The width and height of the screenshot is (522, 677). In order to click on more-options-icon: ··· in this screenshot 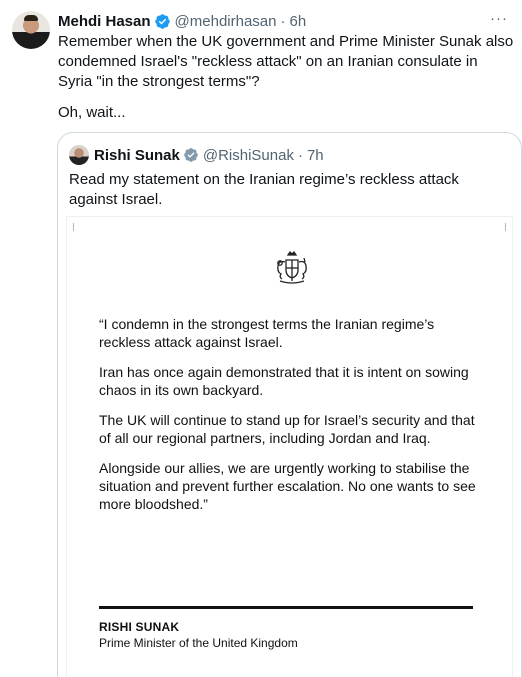, I will do `click(499, 18)`.